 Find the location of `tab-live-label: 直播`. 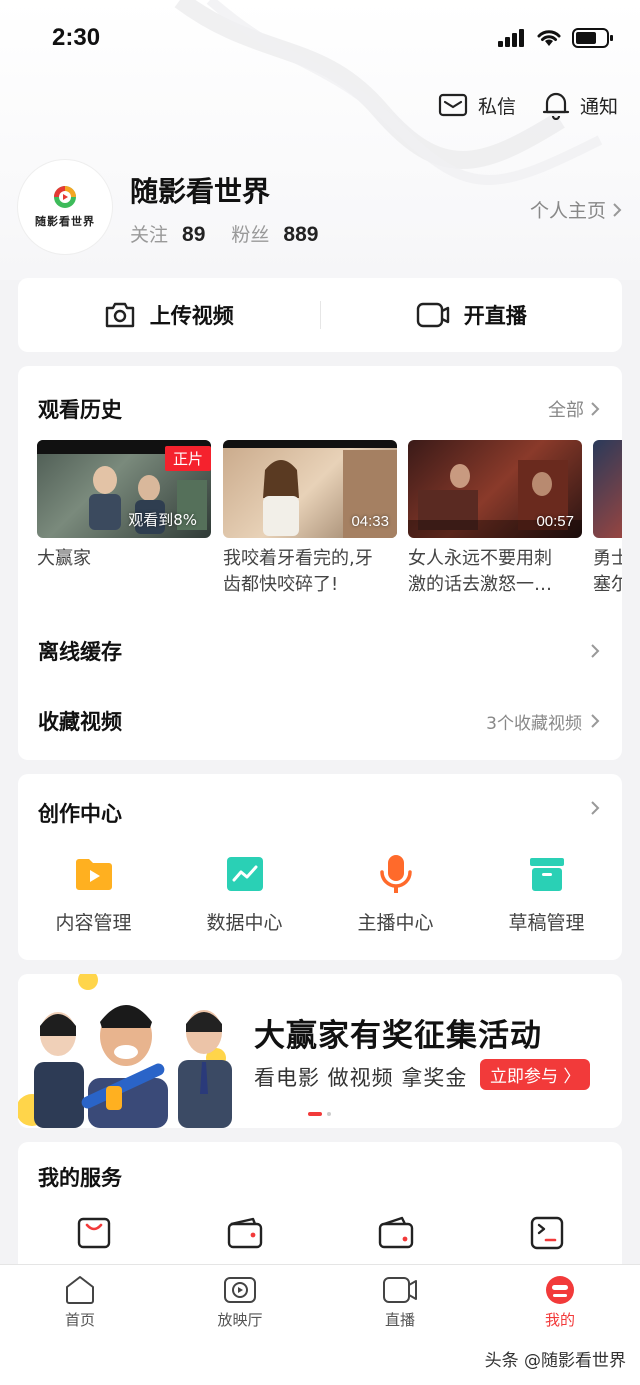

tab-live-label: 直播 is located at coordinates (399, 1320).